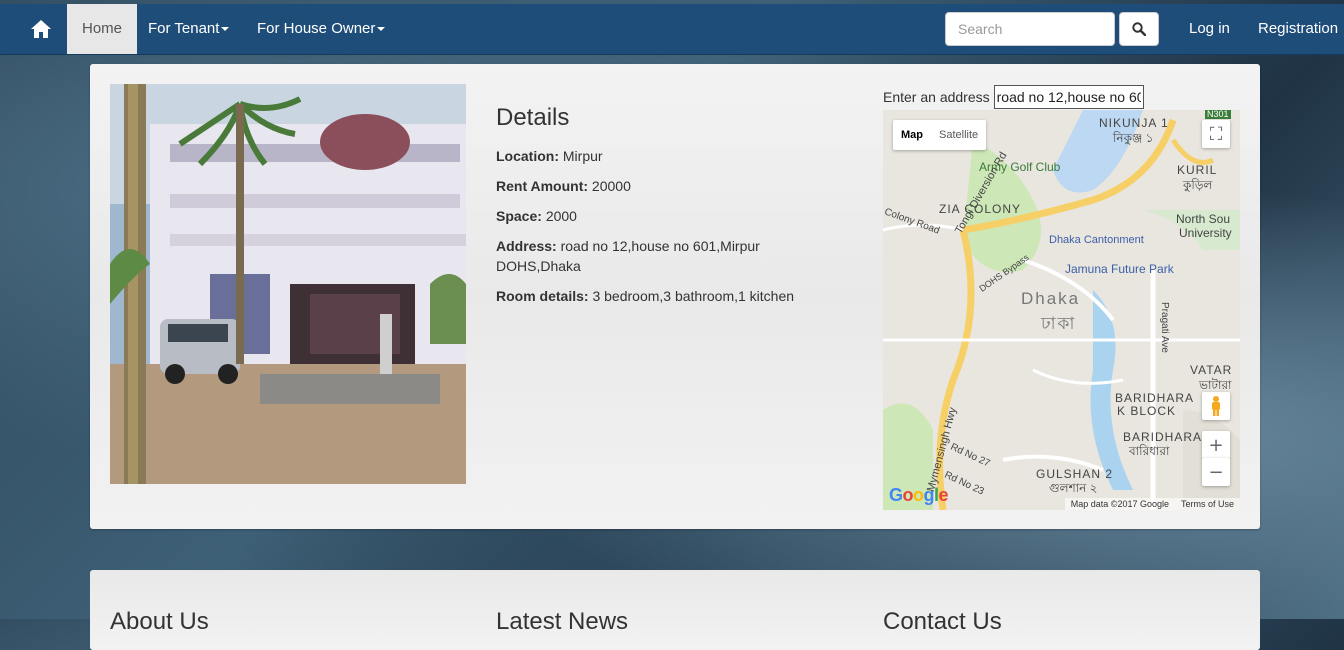 This screenshot has width=1344, height=650. Describe the element at coordinates (1163, 437) in the screenshot. I see `map-label-baridhara: BARIDHARA` at that location.